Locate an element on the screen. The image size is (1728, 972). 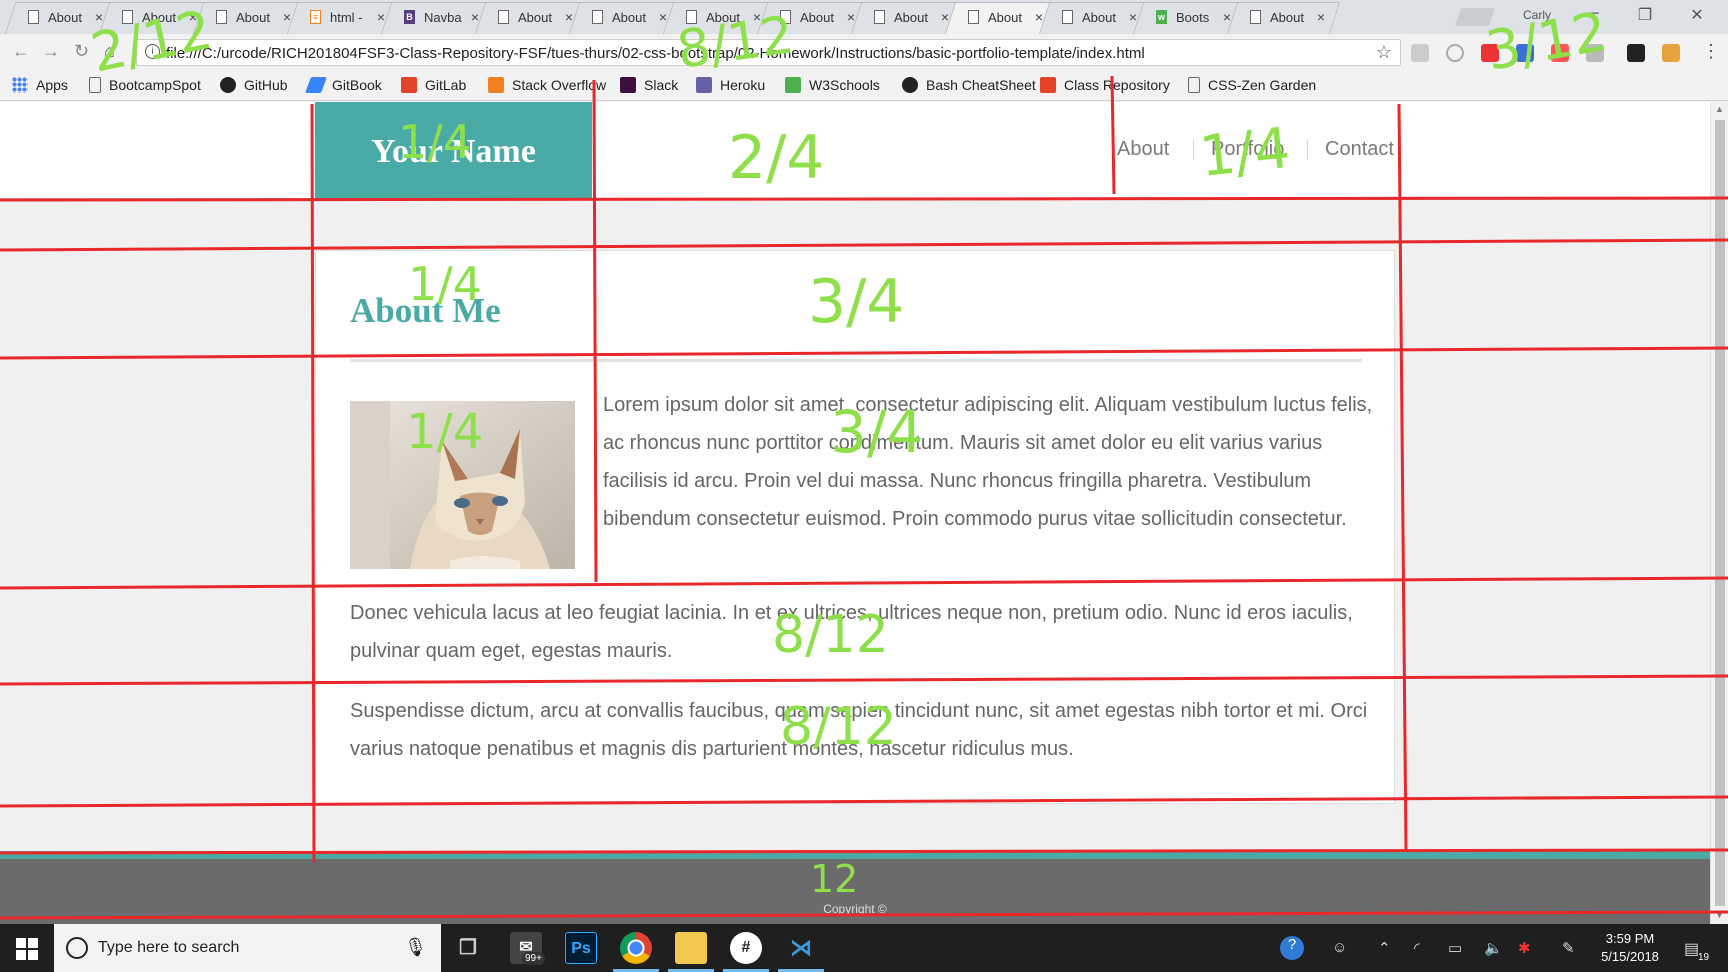
bookmark-github: GitHub is located at coordinates (254, 85).